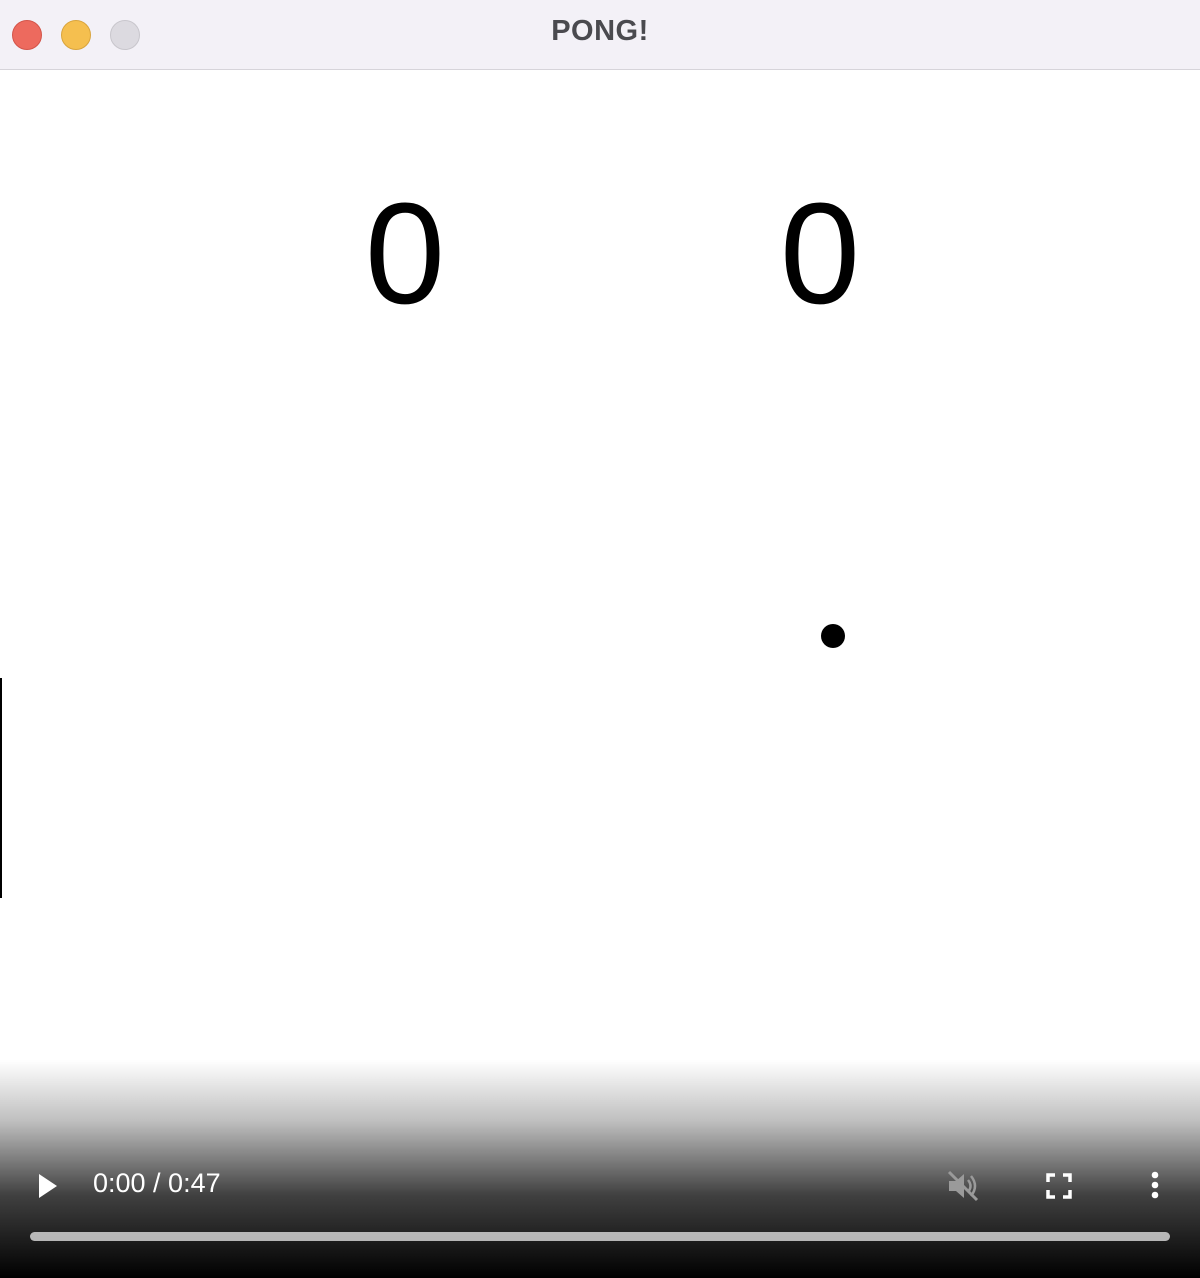 The height and width of the screenshot is (1278, 1200). Describe the element at coordinates (1, 788) in the screenshot. I see `left-paddle` at that location.